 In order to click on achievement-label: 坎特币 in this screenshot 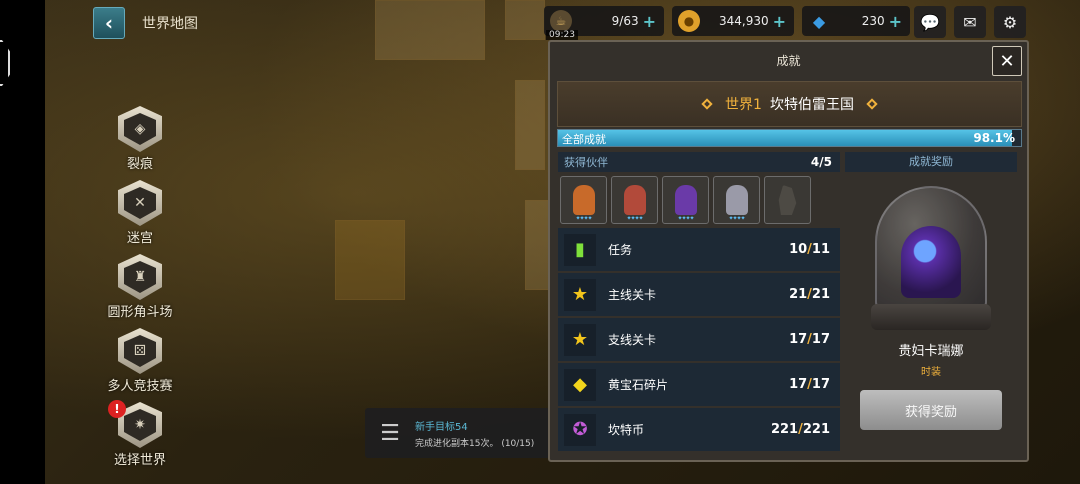, I will do `click(626, 430)`.